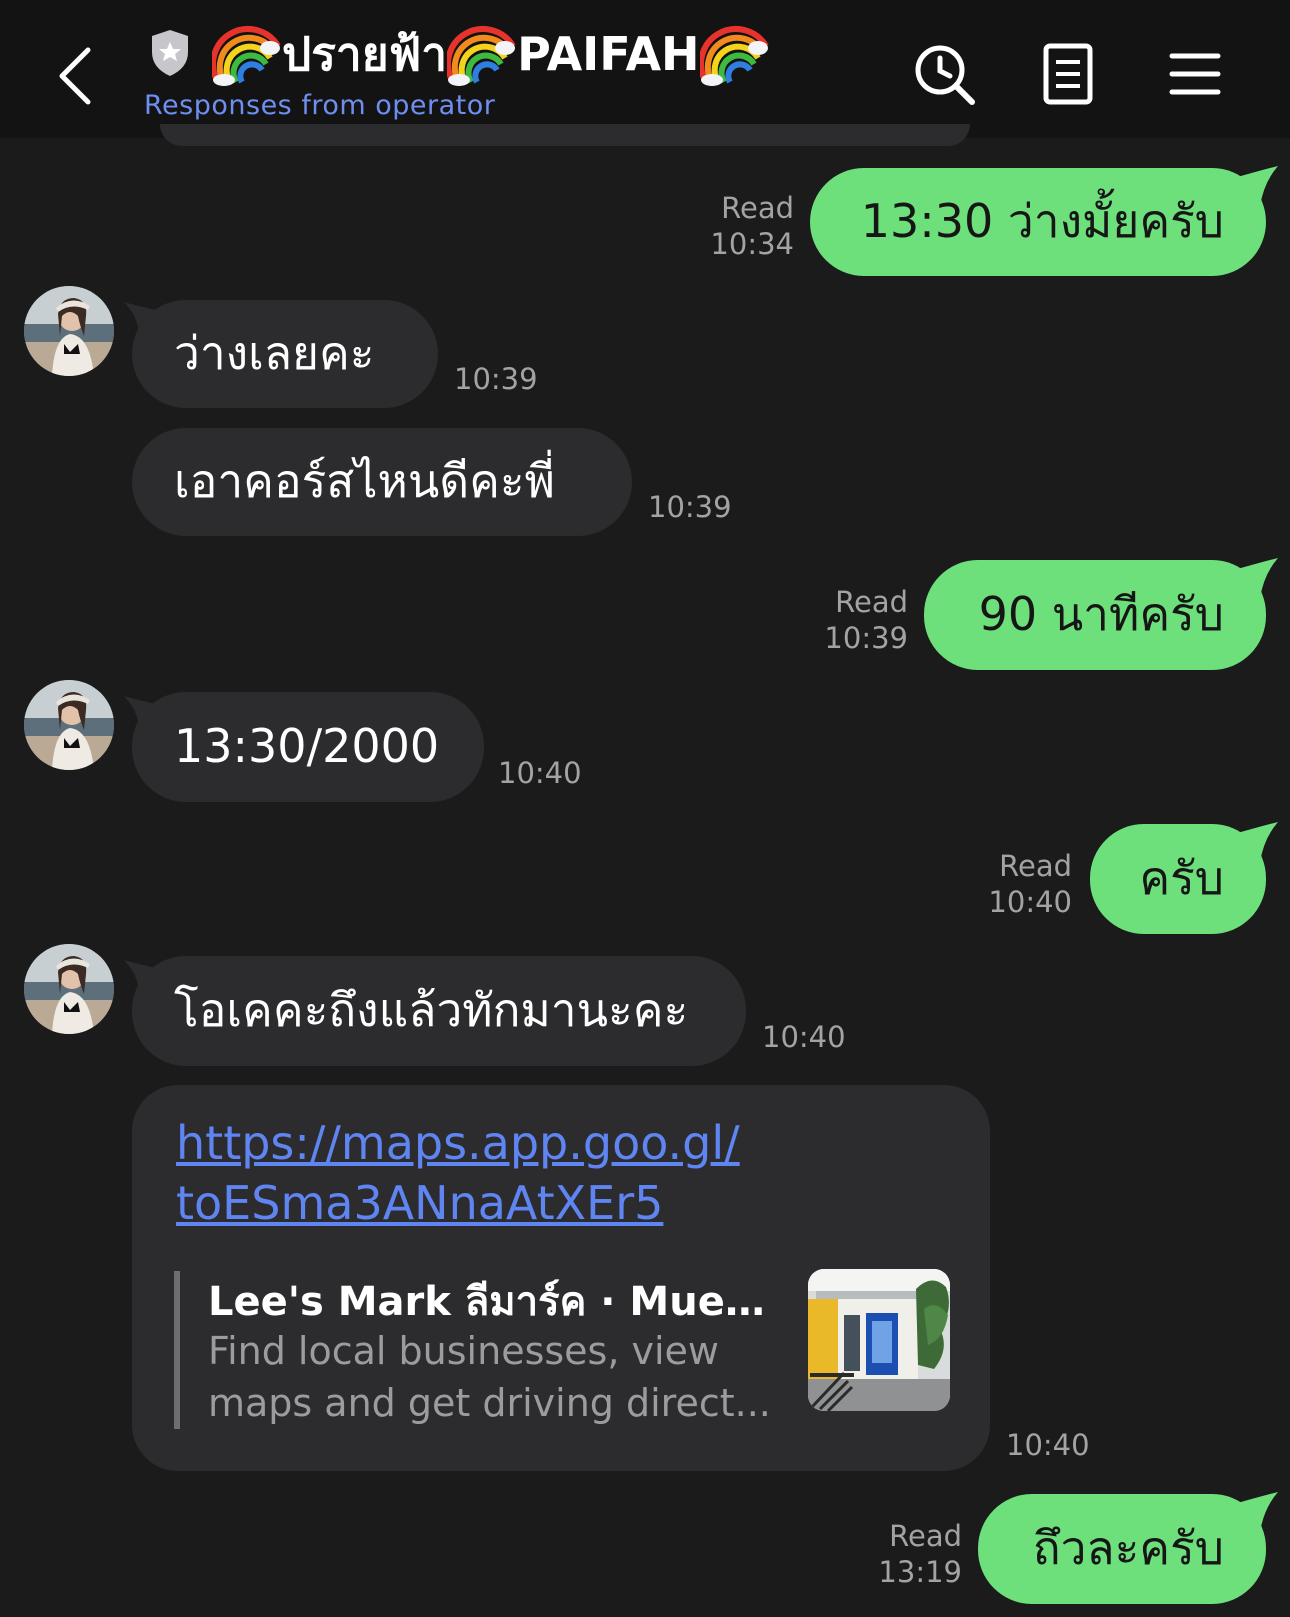  I want to click on chat-subtitle: Responses from operator, so click(320, 105).